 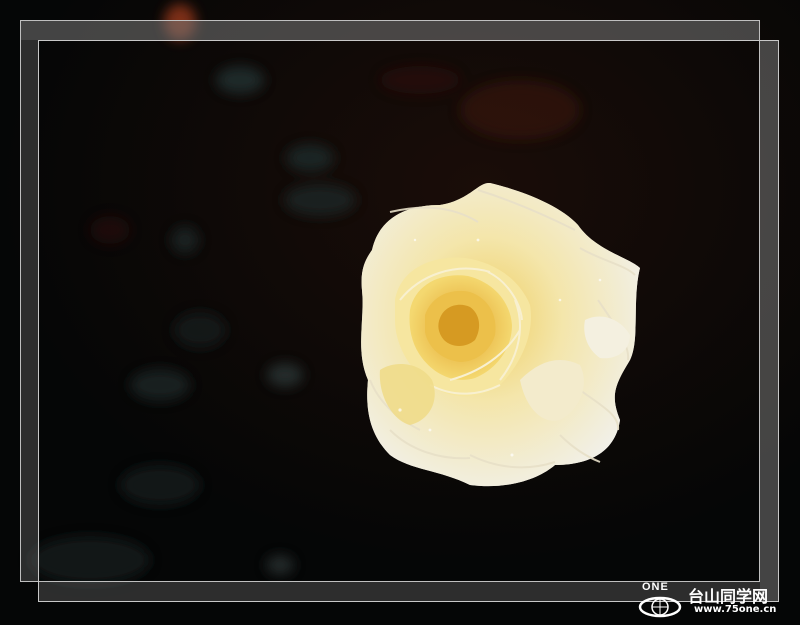 What do you see at coordinates (714, 600) in the screenshot?
I see `site-watermark: ONE 台山同学网 www.75one.cn` at bounding box center [714, 600].